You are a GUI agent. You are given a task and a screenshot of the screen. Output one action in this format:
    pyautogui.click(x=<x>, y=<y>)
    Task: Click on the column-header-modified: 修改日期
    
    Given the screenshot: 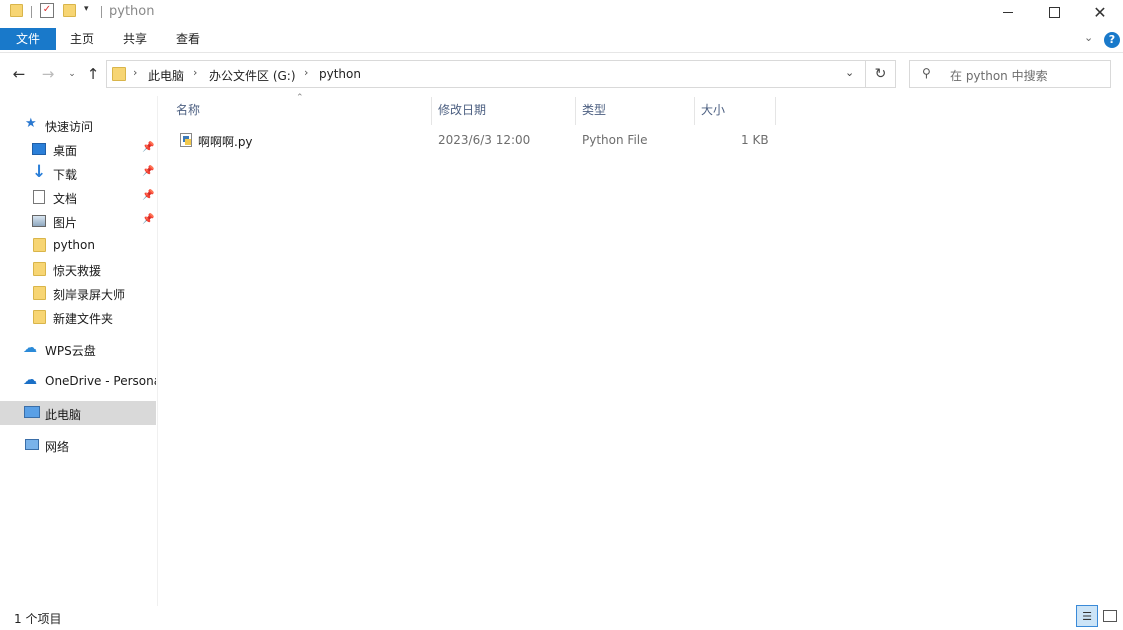 What is the action you would take?
    pyautogui.click(x=503, y=114)
    